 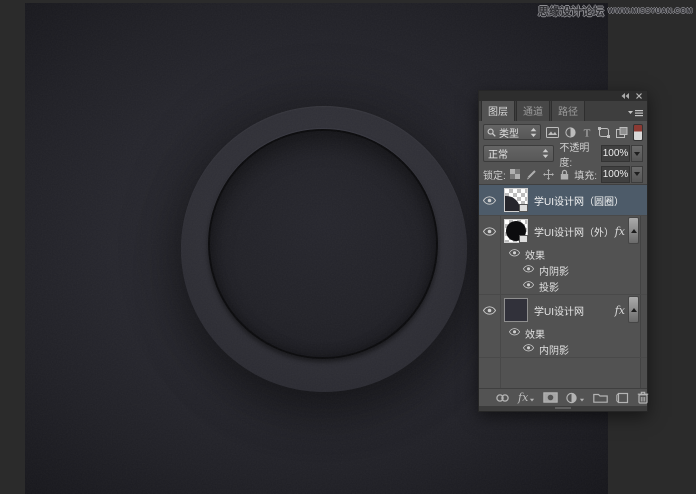 What do you see at coordinates (571, 12) in the screenshot?
I see `watermark-title: 思缘设计论坛` at bounding box center [571, 12].